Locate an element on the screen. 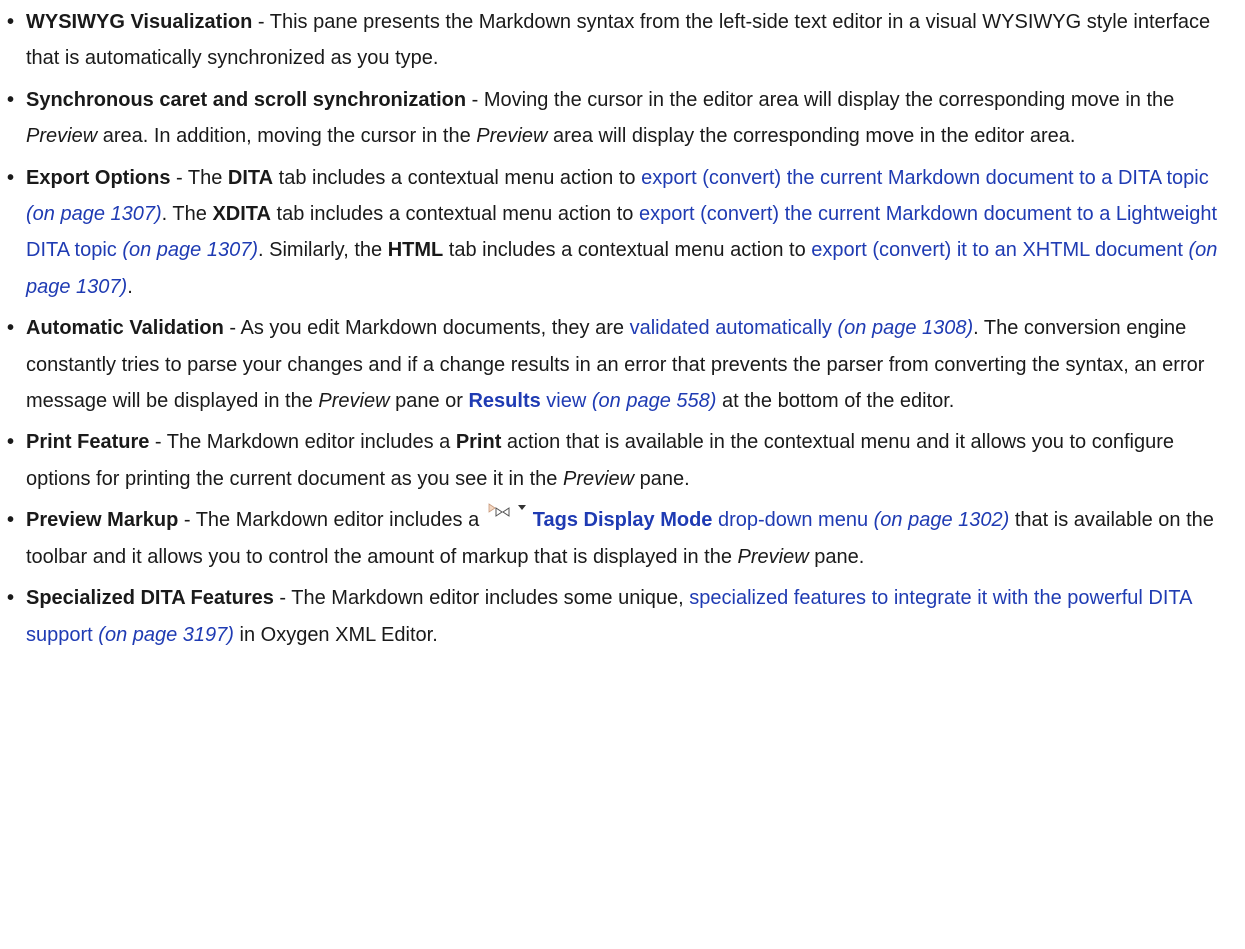  feature-text: . The is located at coordinates (187, 214).